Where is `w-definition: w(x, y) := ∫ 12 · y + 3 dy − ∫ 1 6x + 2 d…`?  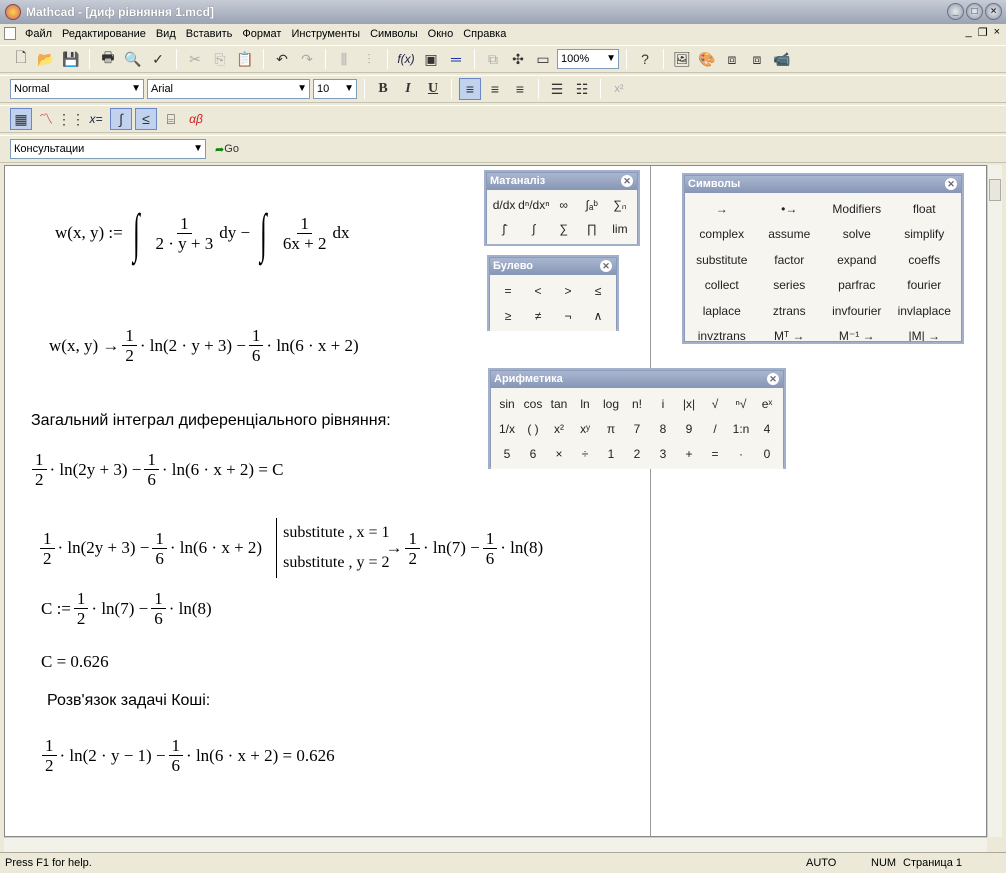 w-definition: w(x, y) := ∫ 12 · y + 3 dy − ∫ 1 6x + 2 d… is located at coordinates (202, 233).